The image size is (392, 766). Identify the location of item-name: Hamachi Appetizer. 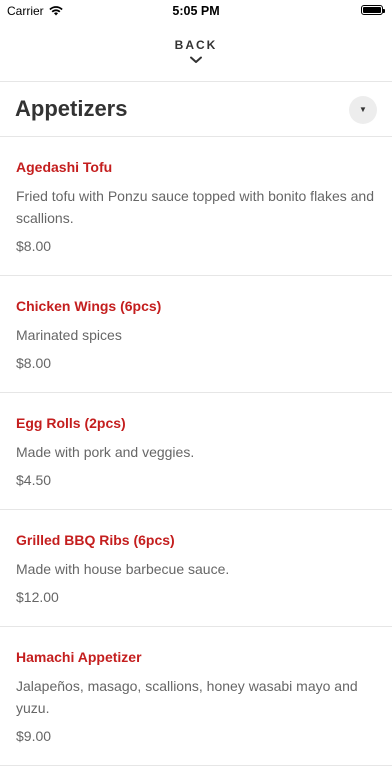
(79, 657).